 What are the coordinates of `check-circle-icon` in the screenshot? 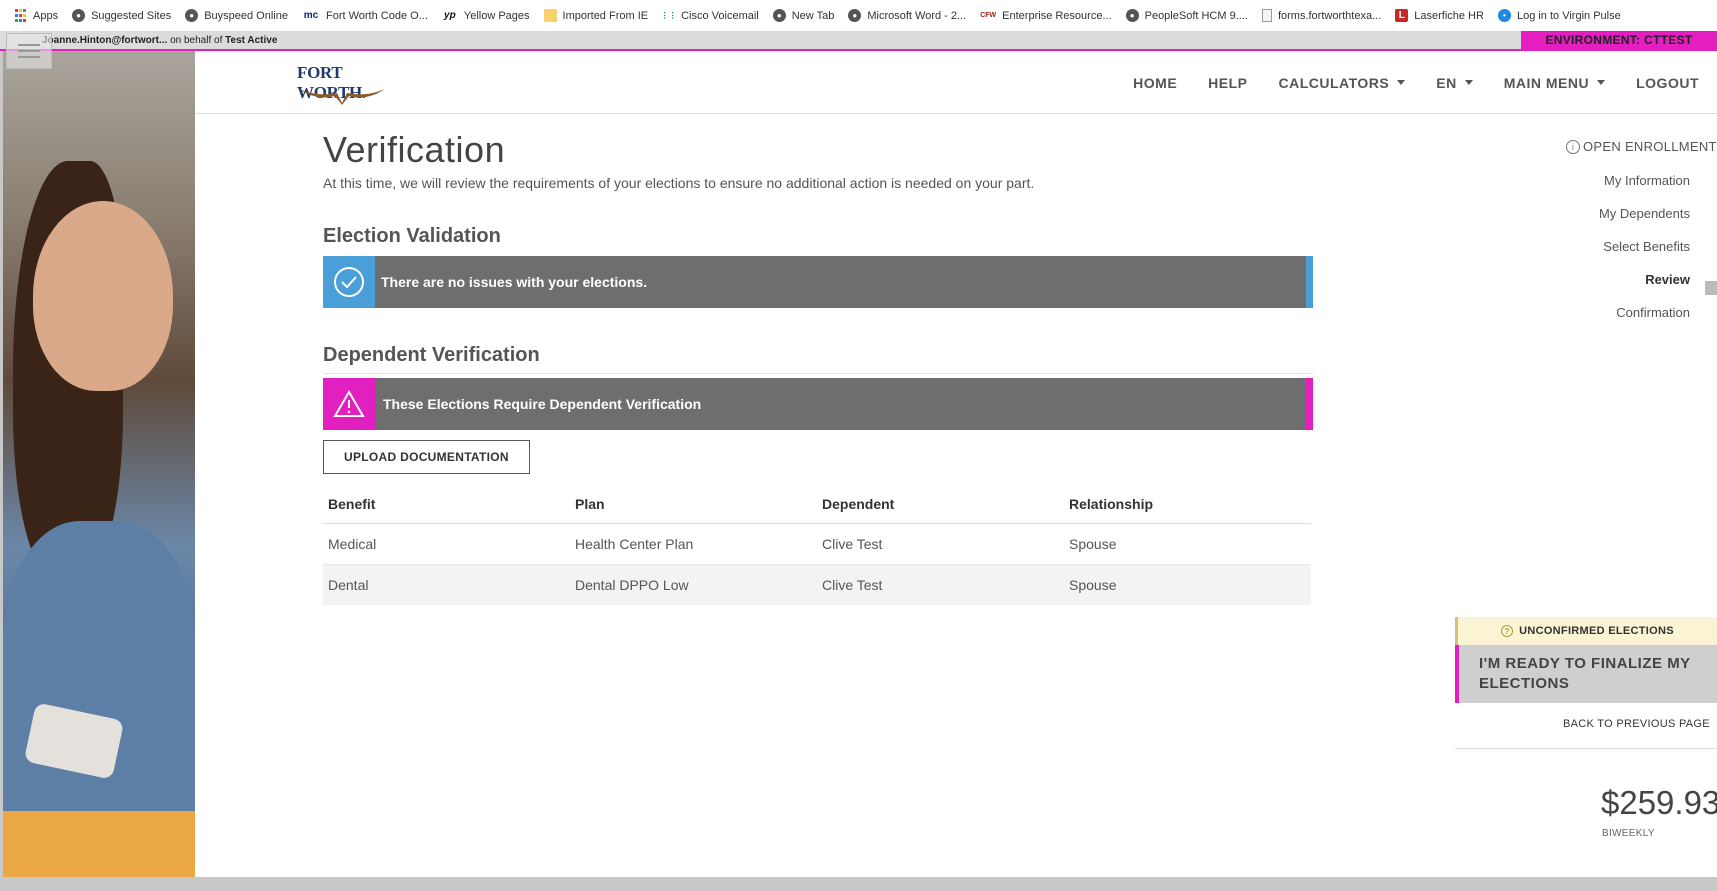 It's located at (349, 282).